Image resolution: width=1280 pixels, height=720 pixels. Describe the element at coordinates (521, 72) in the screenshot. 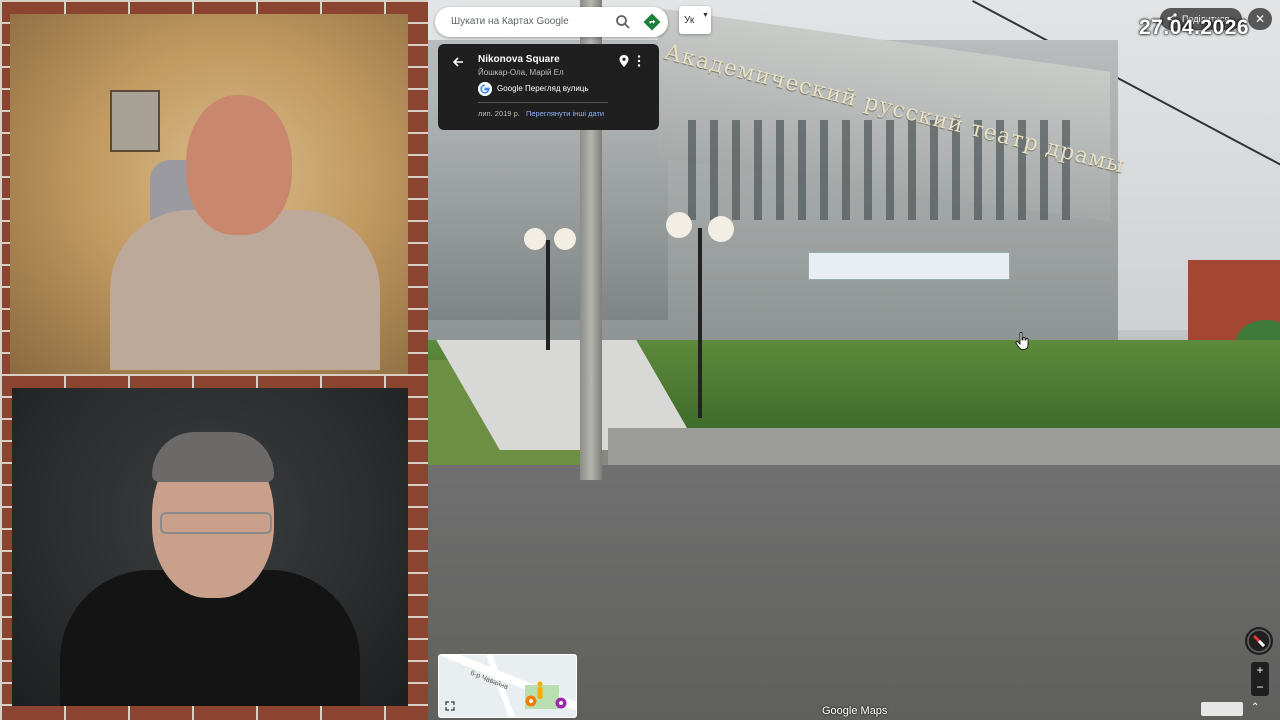

I see `place-location: Йошкар-Ола, Марій Ел` at that location.